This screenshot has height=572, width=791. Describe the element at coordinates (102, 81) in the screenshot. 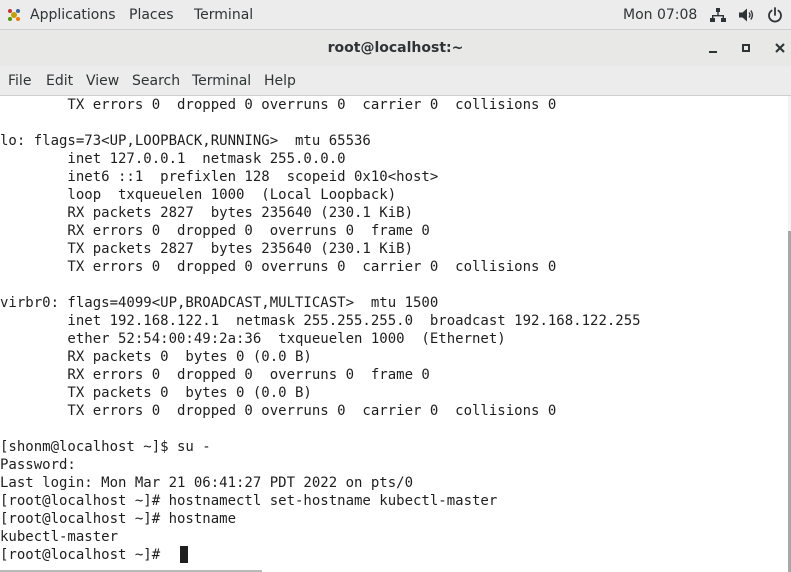

I see `menu-view: View` at that location.